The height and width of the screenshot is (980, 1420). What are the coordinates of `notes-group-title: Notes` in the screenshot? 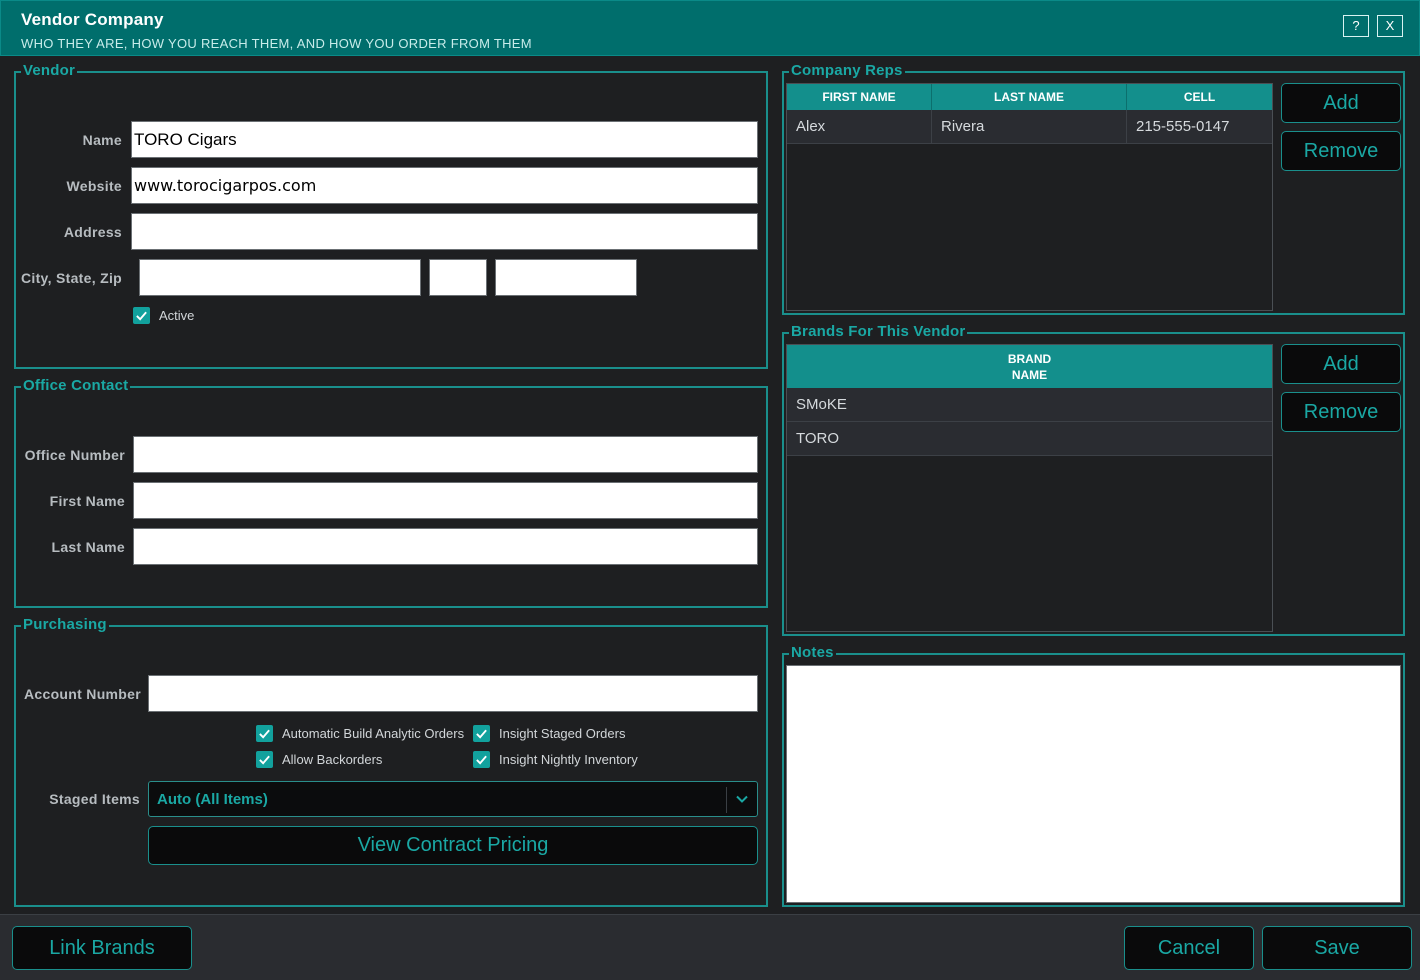 It's located at (812, 653).